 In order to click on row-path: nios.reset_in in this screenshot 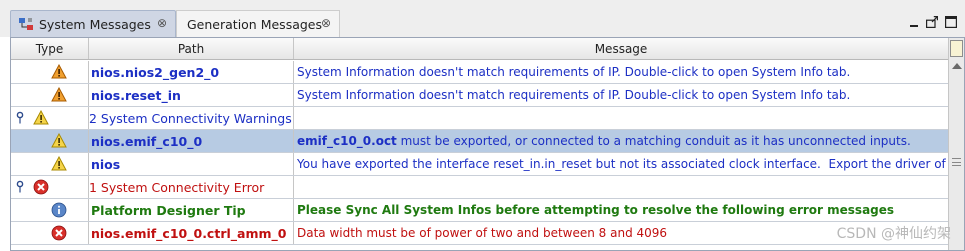, I will do `click(191, 95)`.